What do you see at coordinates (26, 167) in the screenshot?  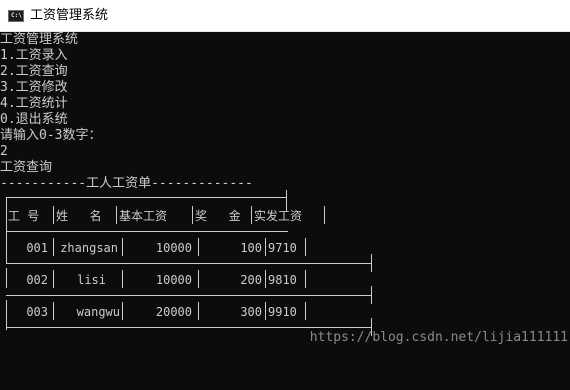 I see `console-line-query-heading: 工资查询` at bounding box center [26, 167].